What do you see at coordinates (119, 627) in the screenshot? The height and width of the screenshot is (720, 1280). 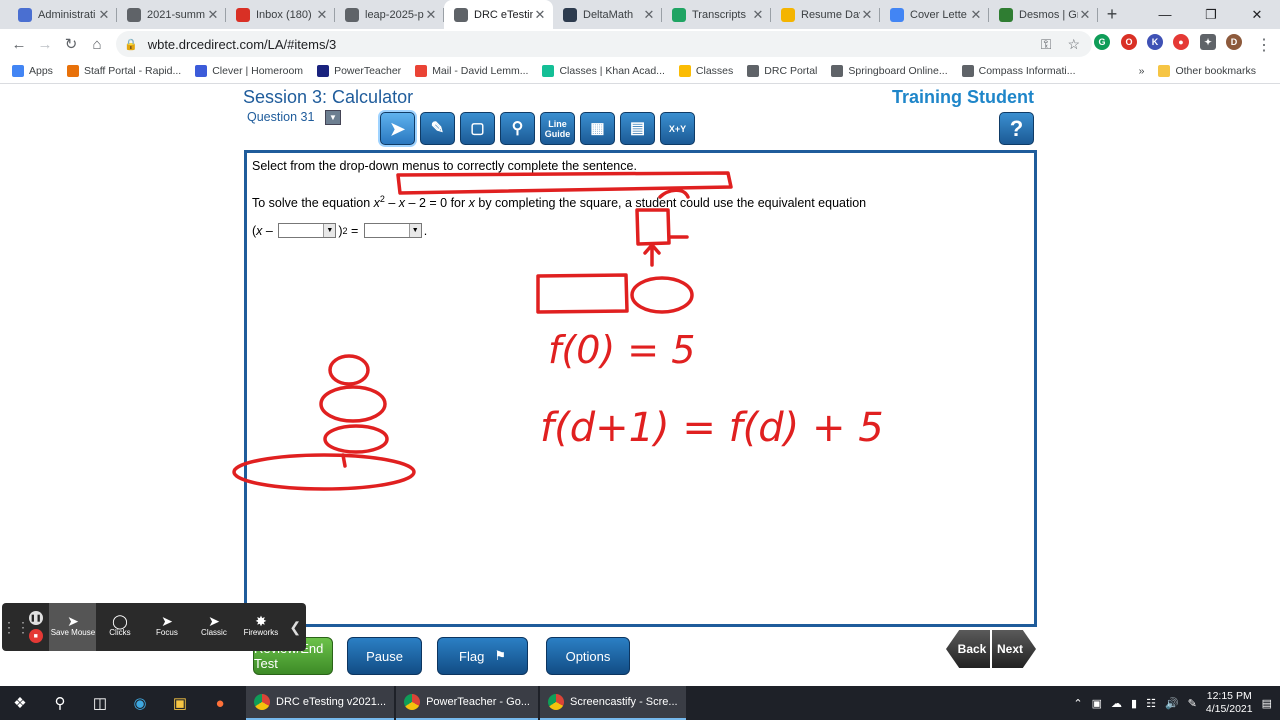 I see `screencastify-mode-button: ◯ Clicks` at bounding box center [119, 627].